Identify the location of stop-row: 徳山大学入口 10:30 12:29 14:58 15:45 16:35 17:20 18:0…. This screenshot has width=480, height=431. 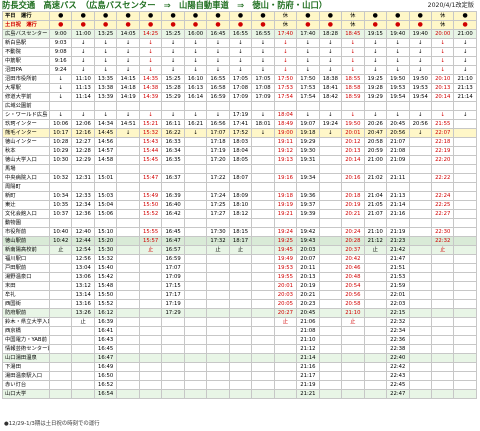
(239, 160).